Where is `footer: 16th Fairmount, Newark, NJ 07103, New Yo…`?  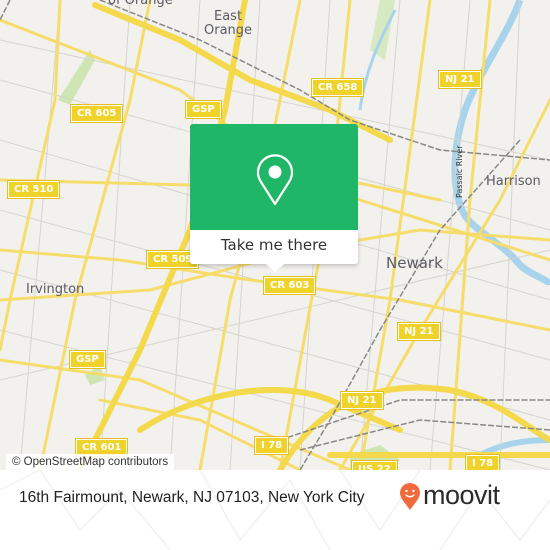
footer: 16th Fairmount, Newark, NJ 07103, New Yo… is located at coordinates (275, 510).